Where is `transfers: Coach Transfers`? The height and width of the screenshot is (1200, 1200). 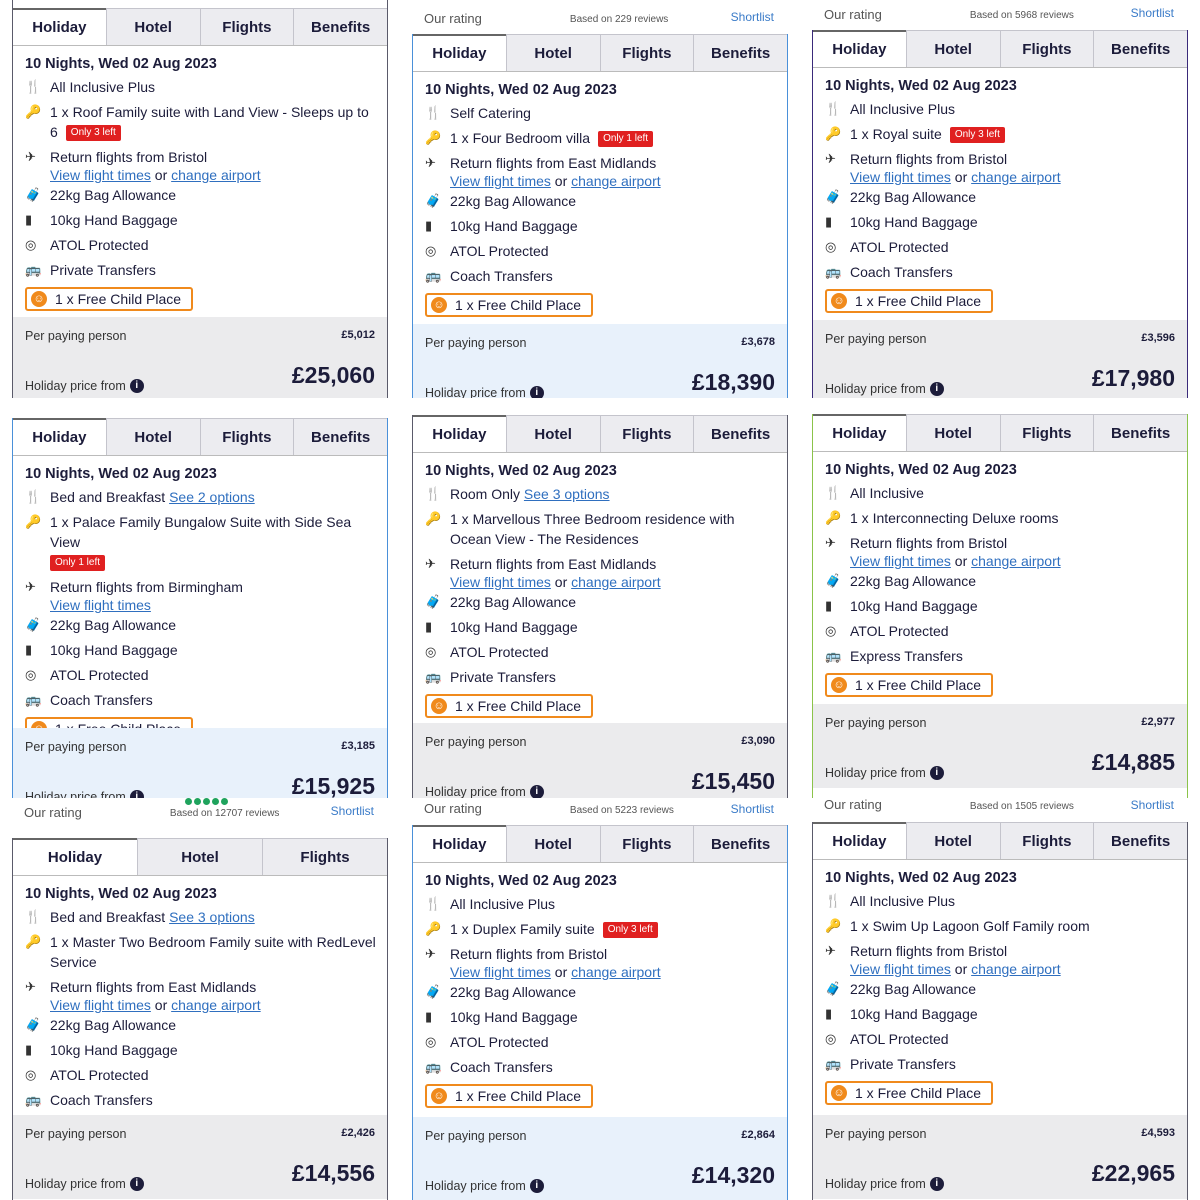
transfers: Coach Transfers is located at coordinates (501, 1067).